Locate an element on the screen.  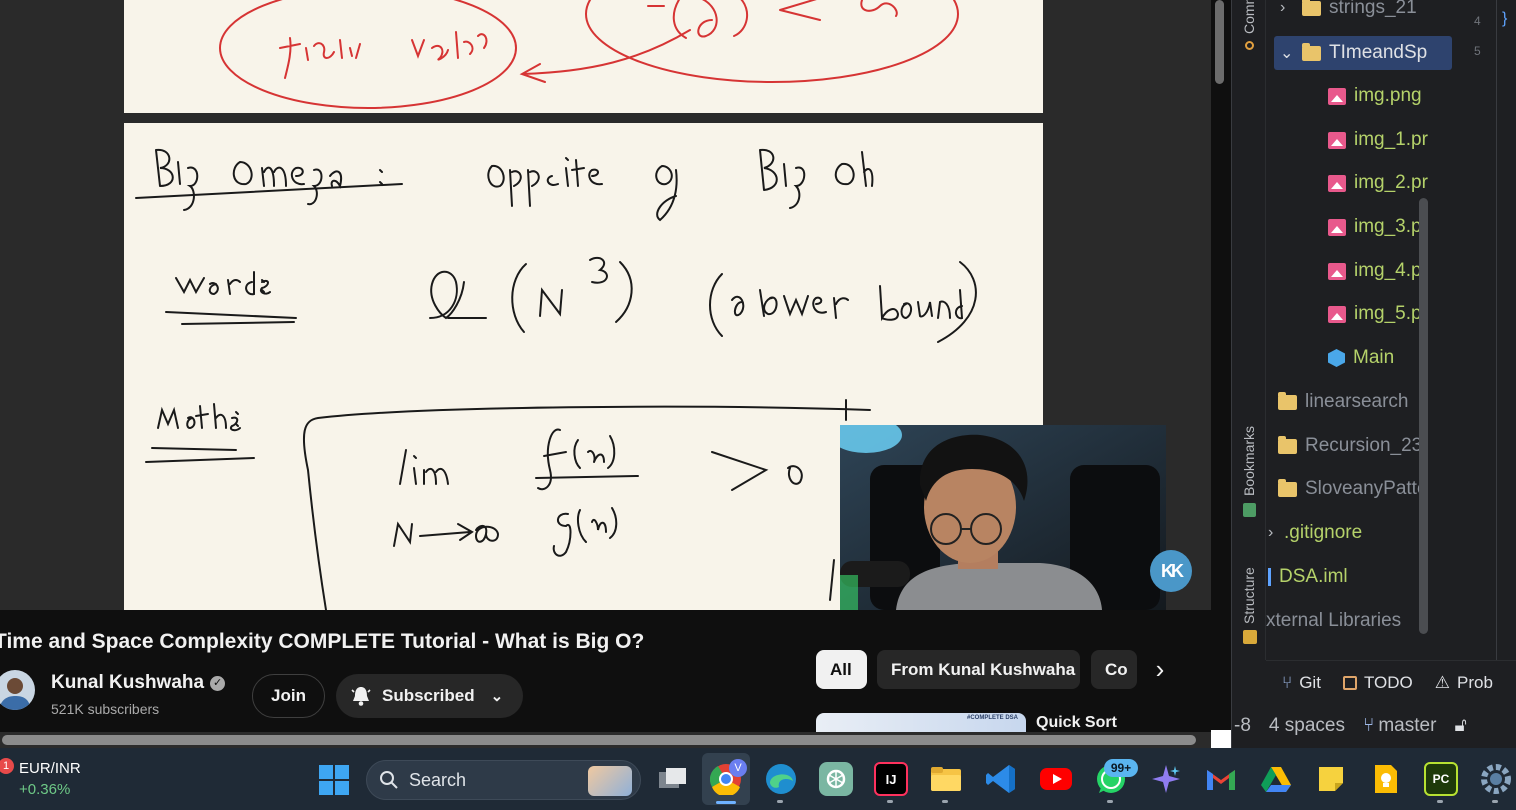
next-video-thumbnail: #COMPLETE DSA is located at coordinates (921, 723).